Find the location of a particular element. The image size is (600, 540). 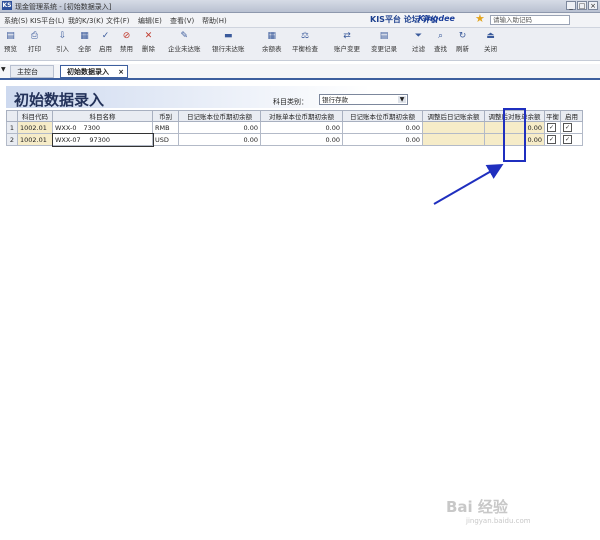

refresh-button: ↻ 刷新 is located at coordinates (462, 42).